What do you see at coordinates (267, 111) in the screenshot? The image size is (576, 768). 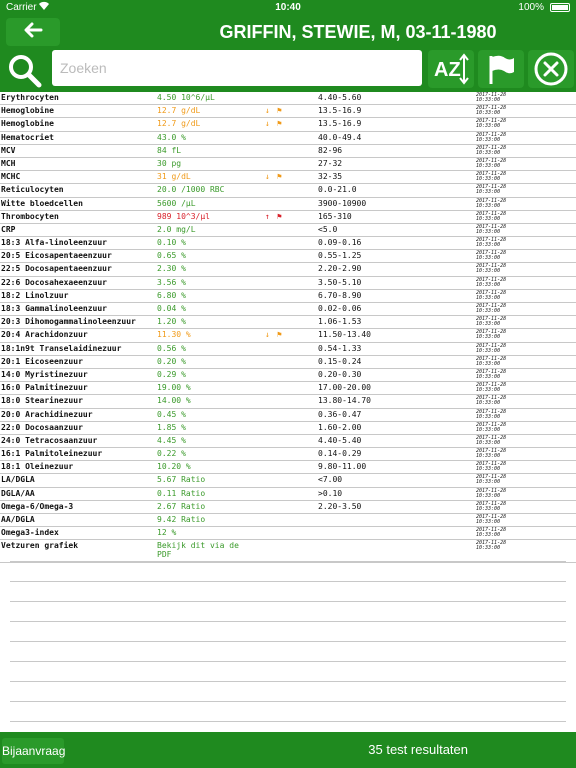 I see `arrow-down-icon: ↓` at bounding box center [267, 111].